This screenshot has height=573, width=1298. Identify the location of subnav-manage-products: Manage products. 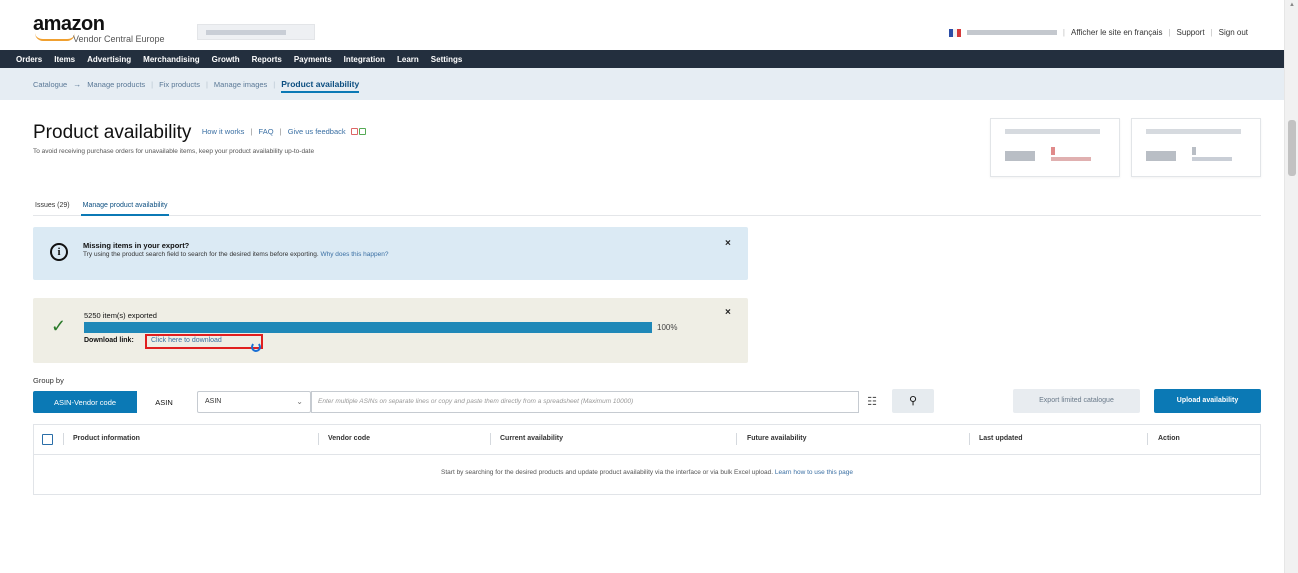
(116, 84).